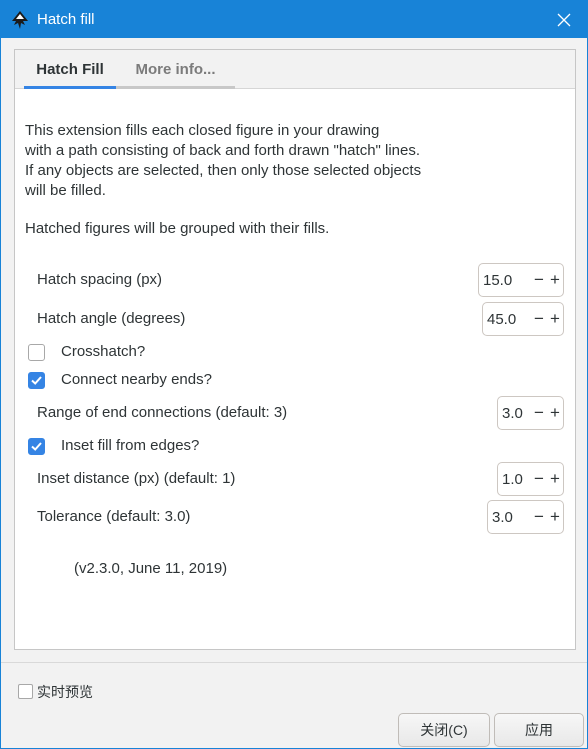  I want to click on tab-hatch-fill: Hatch Fill, so click(70, 69).